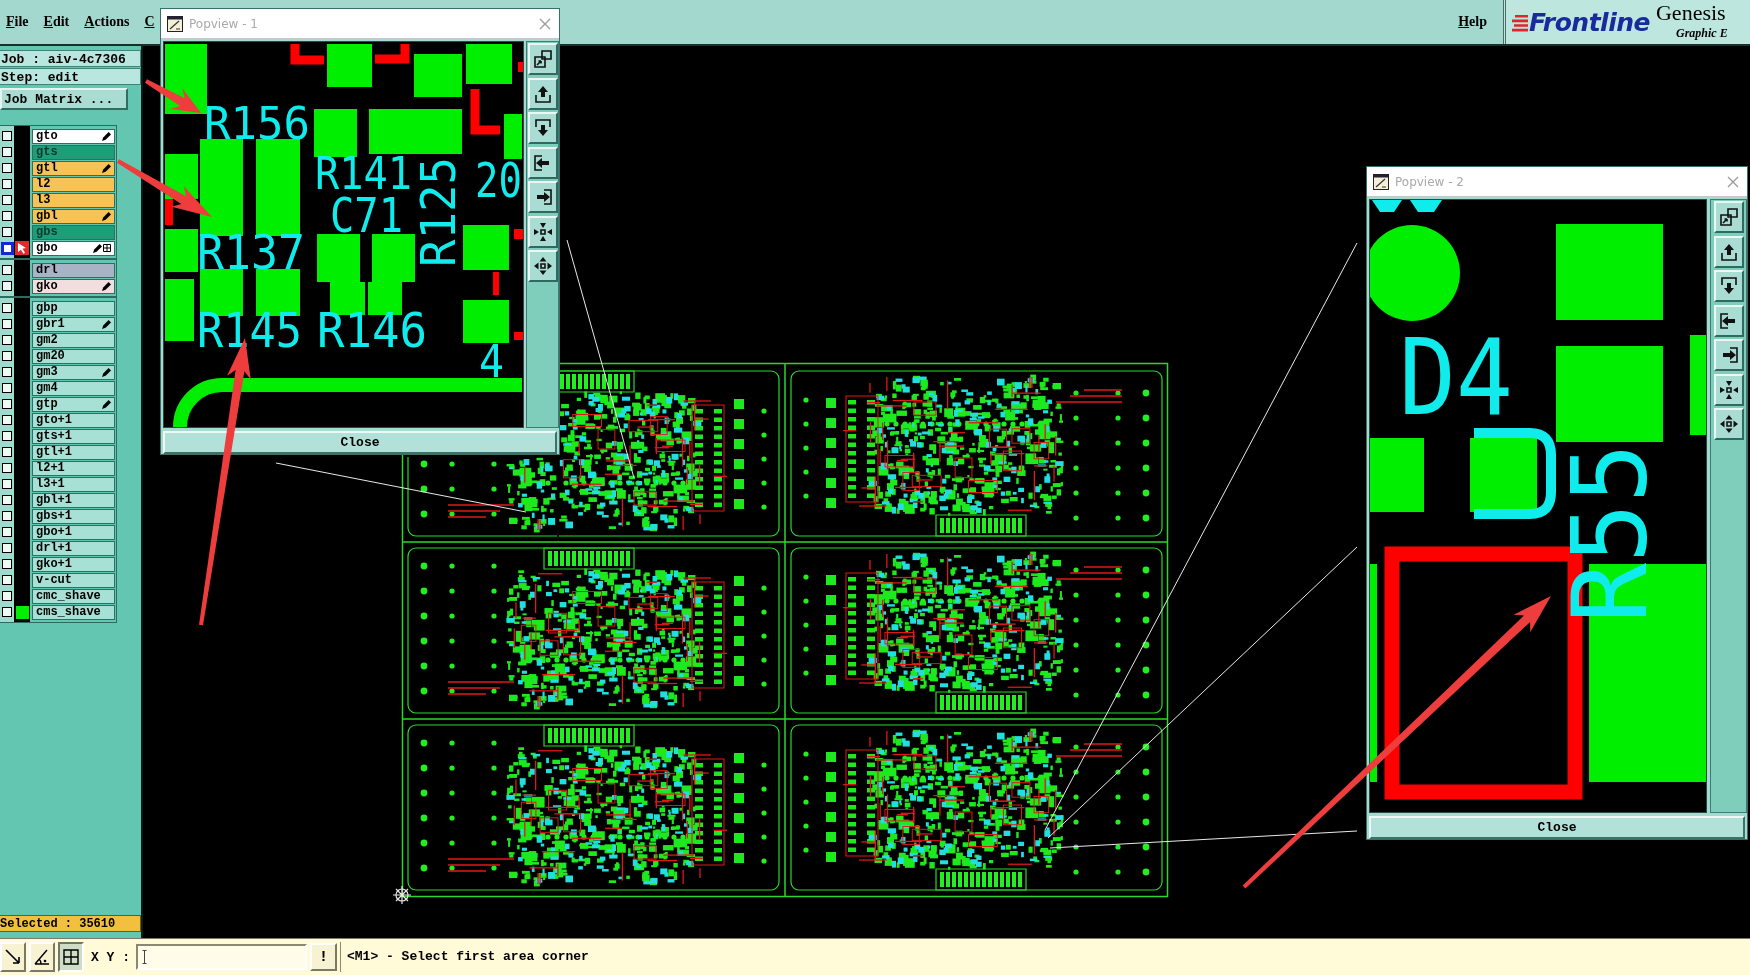  I want to click on layer-name-item: gbl, so click(73, 216).